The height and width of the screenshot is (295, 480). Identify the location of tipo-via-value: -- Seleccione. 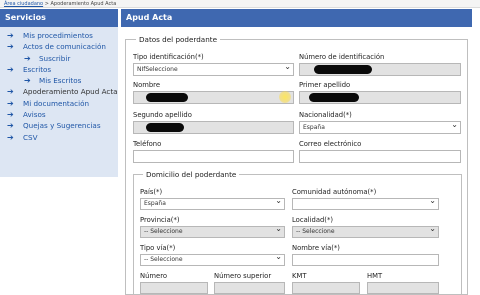
(163, 259).